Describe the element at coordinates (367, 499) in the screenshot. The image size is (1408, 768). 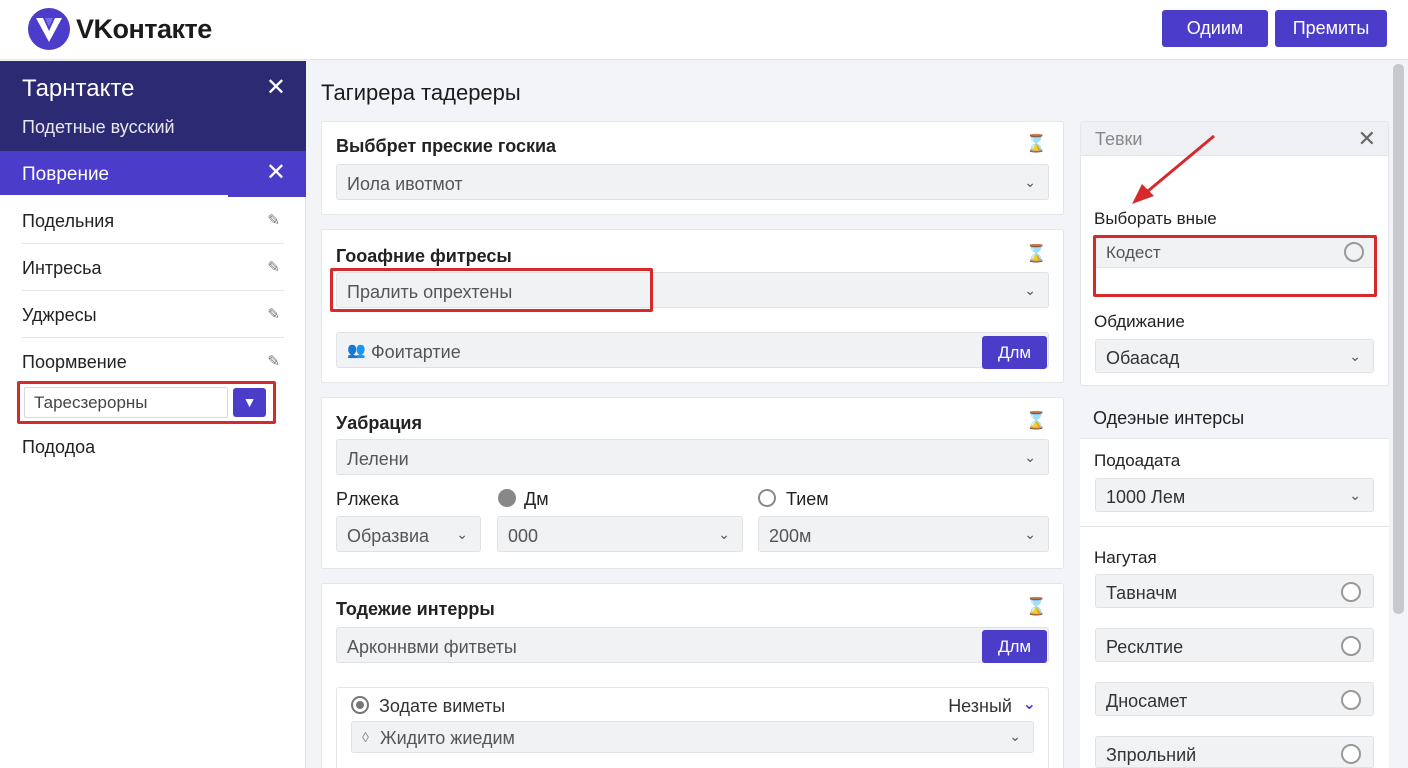
I see `field-label: Рлжека` at that location.